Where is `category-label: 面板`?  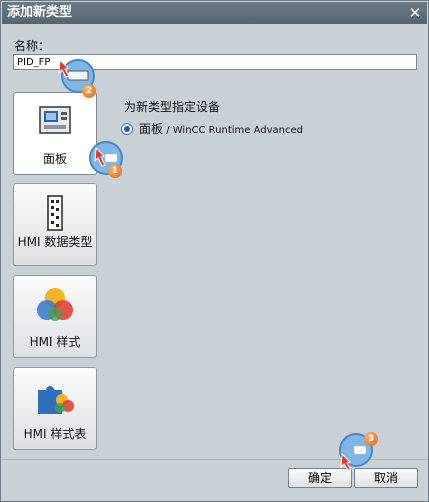
category-label: 面板 is located at coordinates (54, 159).